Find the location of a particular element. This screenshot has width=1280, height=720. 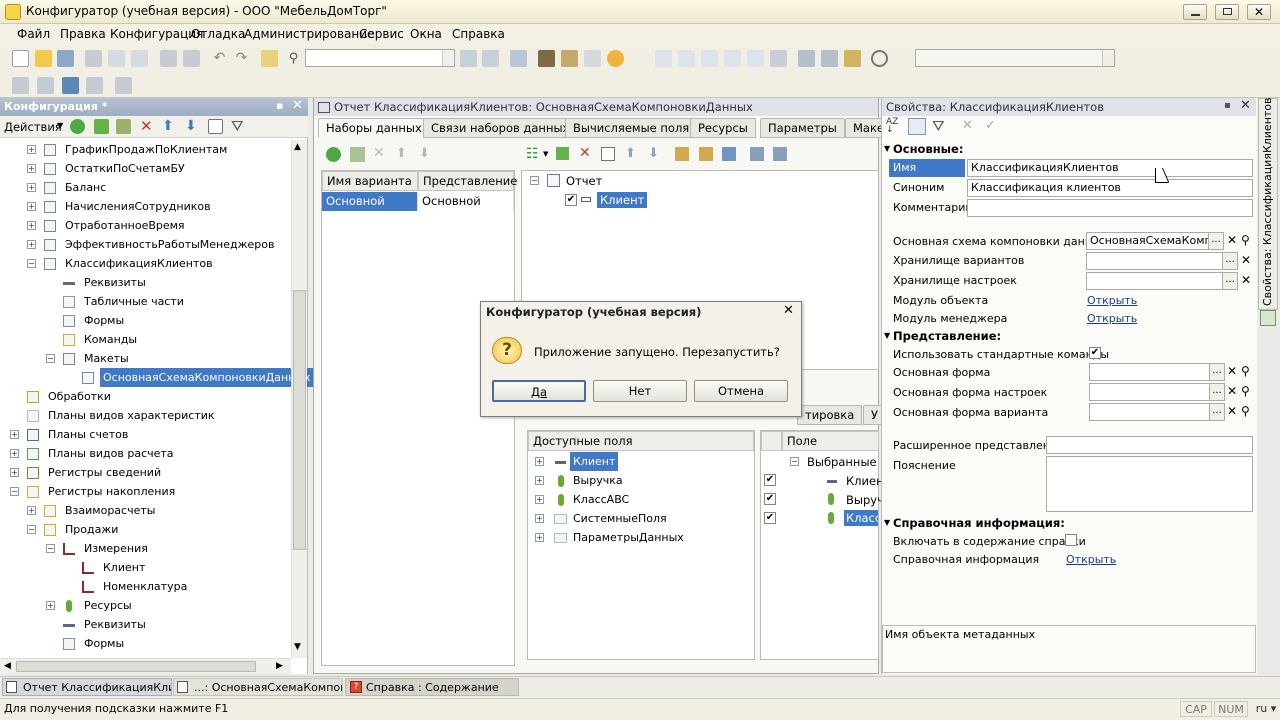

tab-resources: Ресурсы is located at coordinates (723, 128).